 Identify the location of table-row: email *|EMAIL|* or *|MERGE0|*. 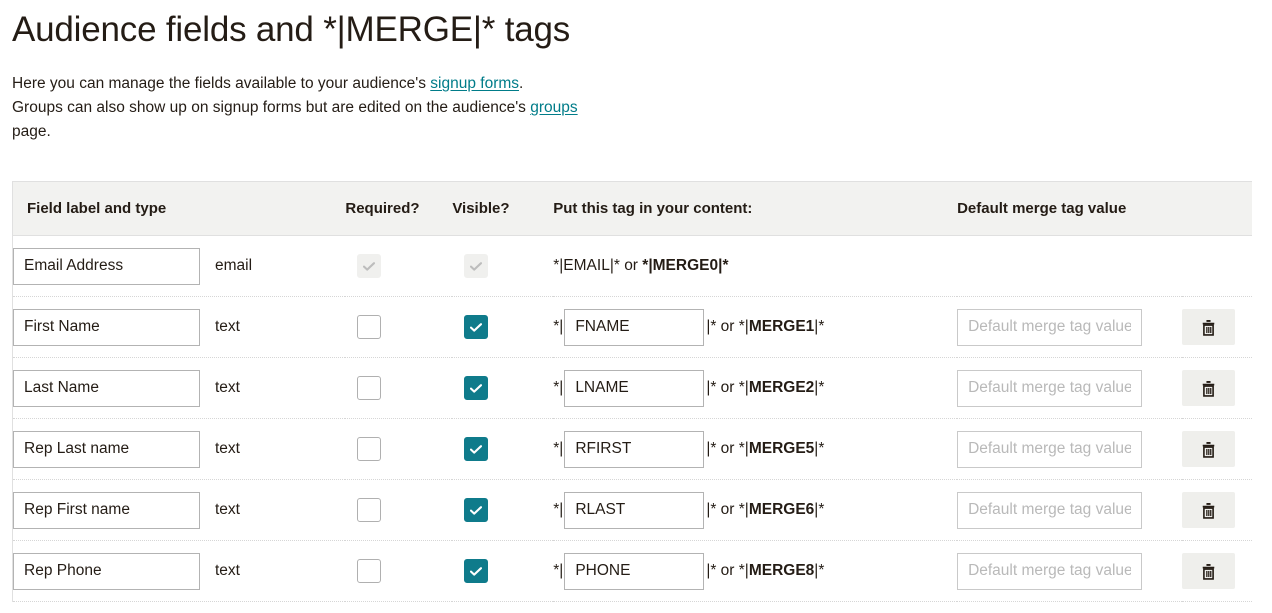
(632, 266).